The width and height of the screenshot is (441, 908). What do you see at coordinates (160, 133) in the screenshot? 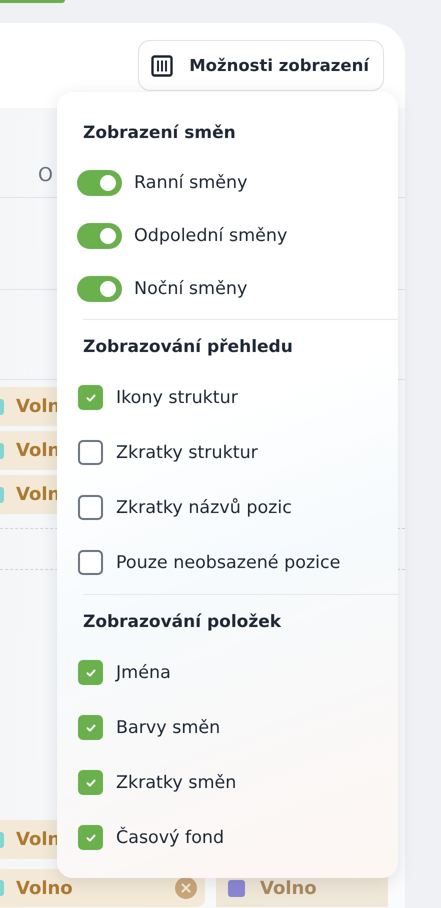
I see `section-title: Zobrazení směn` at bounding box center [160, 133].